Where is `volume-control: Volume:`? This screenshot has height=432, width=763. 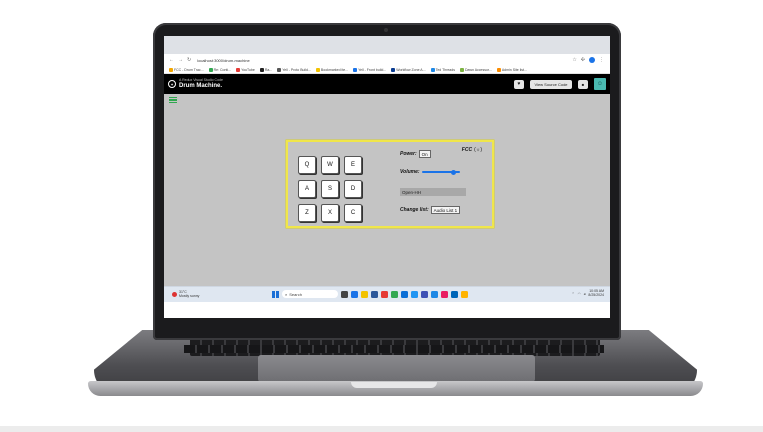 volume-control: Volume: is located at coordinates (430, 172).